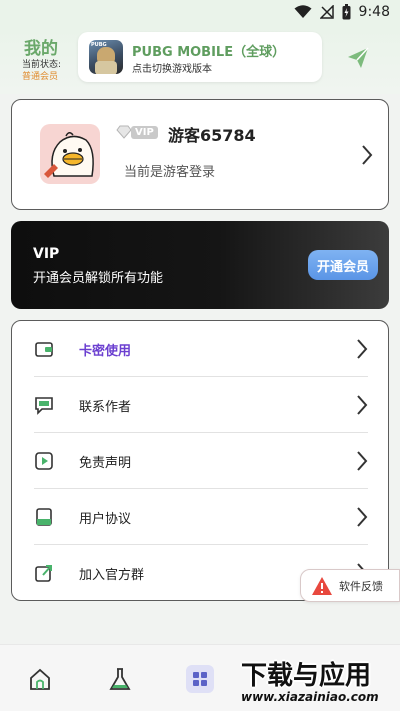 This screenshot has height=711, width=400. What do you see at coordinates (358, 58) in the screenshot?
I see `send-icon` at bounding box center [358, 58].